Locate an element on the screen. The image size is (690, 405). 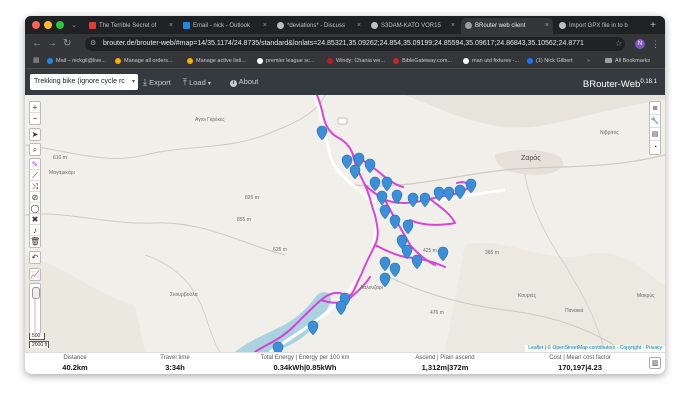
more-bookmarks-icon: » is located at coordinates (588, 61).